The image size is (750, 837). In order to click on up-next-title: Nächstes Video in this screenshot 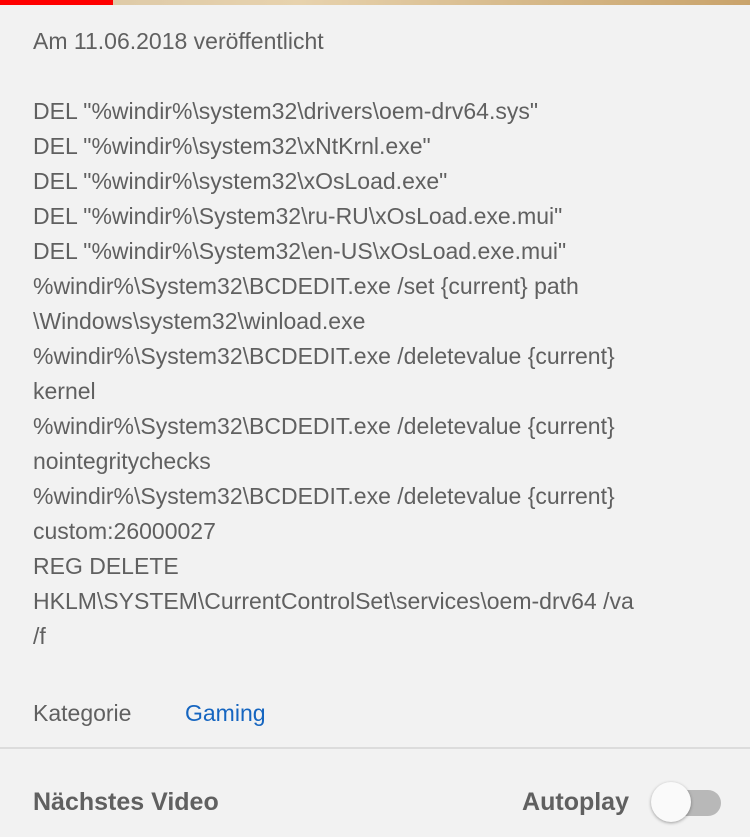, I will do `click(126, 801)`.